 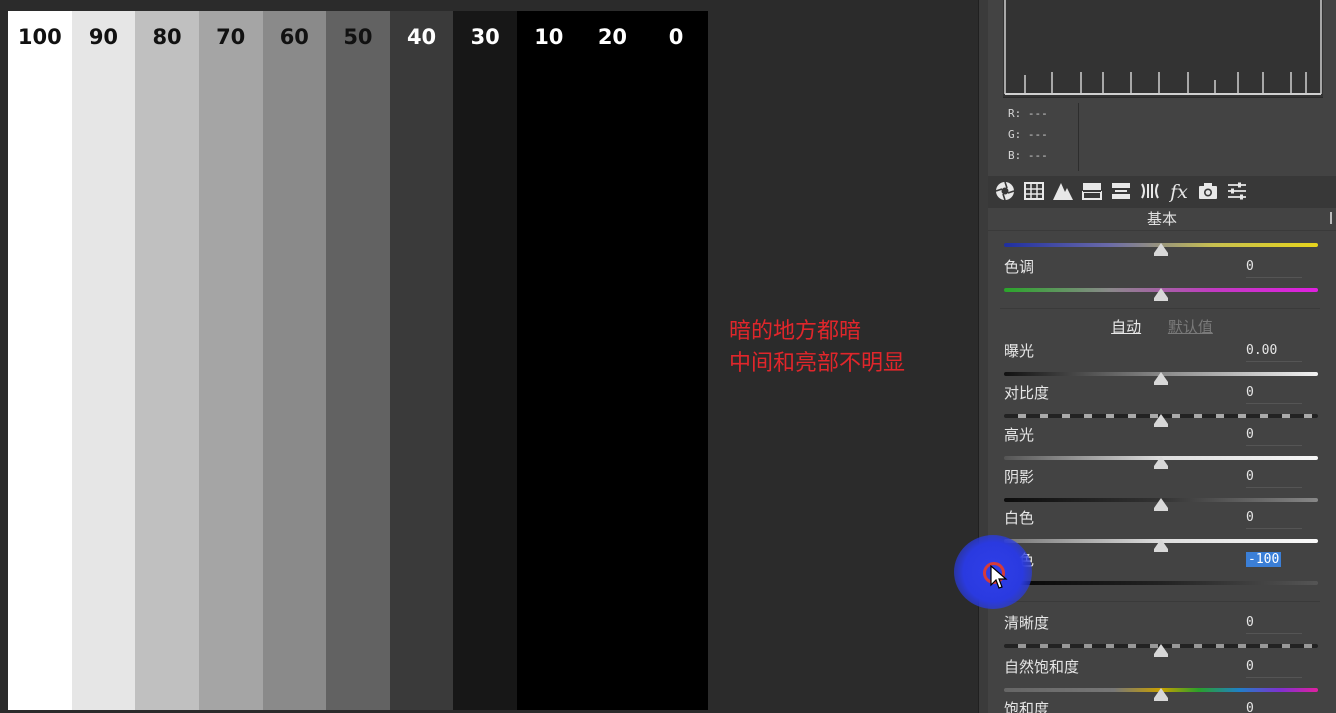 I want to click on highlights-thumb, so click(x=1161, y=462).